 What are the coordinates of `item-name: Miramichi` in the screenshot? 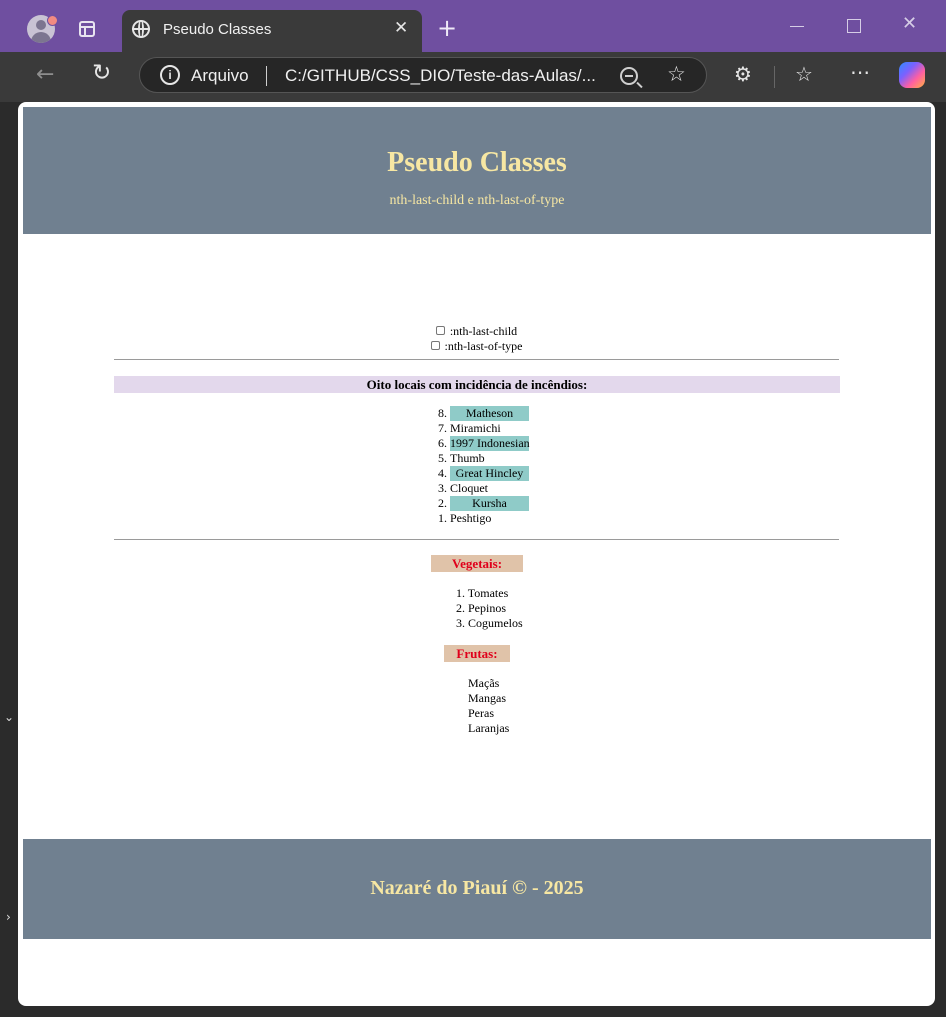 It's located at (475, 428).